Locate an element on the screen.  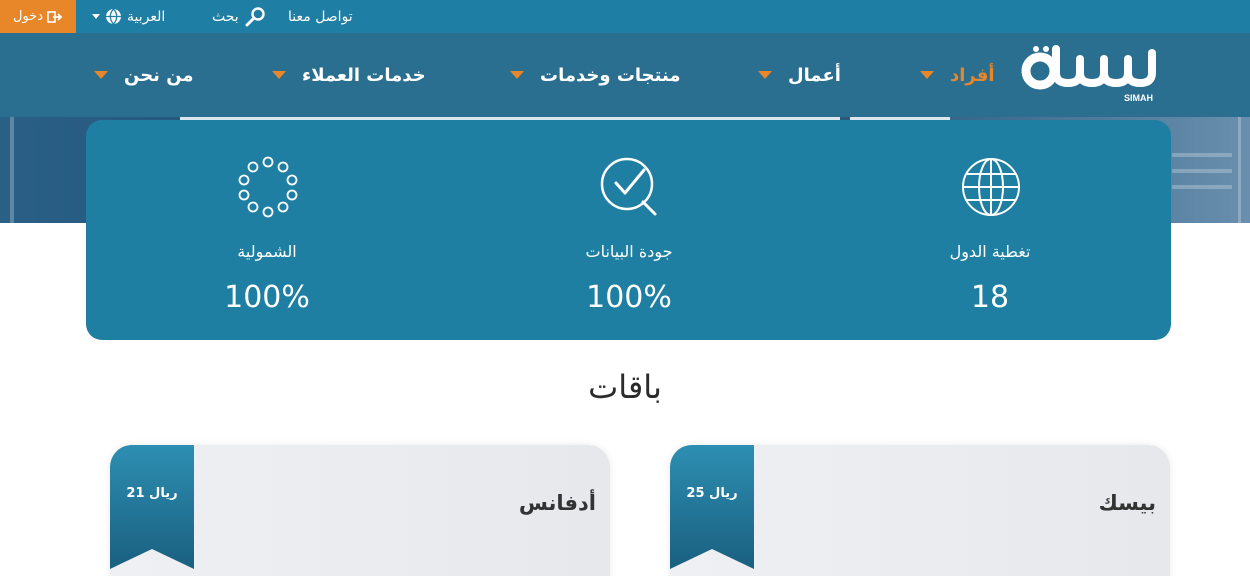
contact-label: تواصل معنا is located at coordinates (320, 16).